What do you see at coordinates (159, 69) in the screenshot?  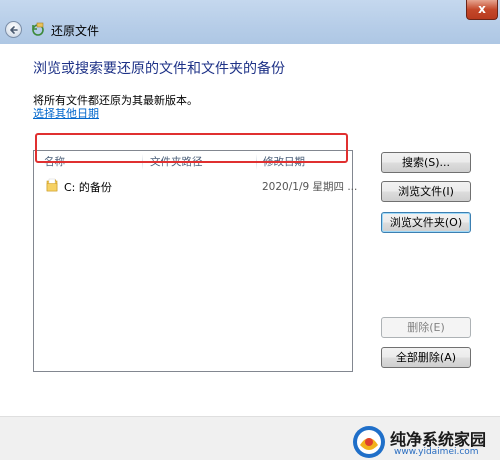 I see `page-heading: 浏览或搜索要还原的文件和文件夹的备份` at bounding box center [159, 69].